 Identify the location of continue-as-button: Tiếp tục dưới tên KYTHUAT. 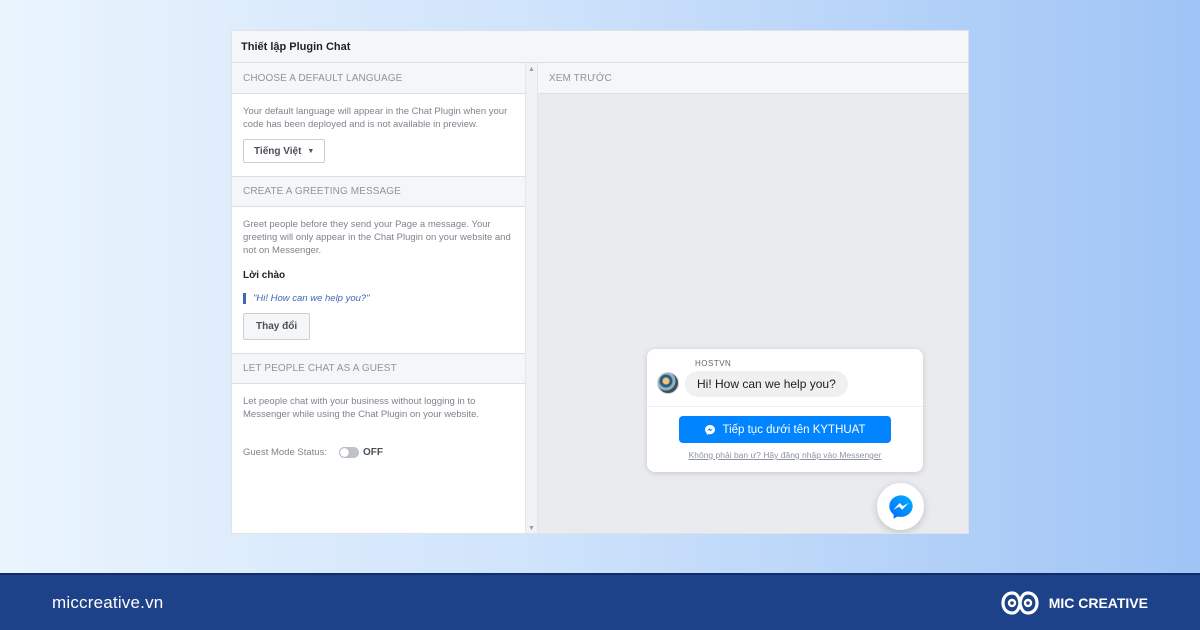
(785, 429).